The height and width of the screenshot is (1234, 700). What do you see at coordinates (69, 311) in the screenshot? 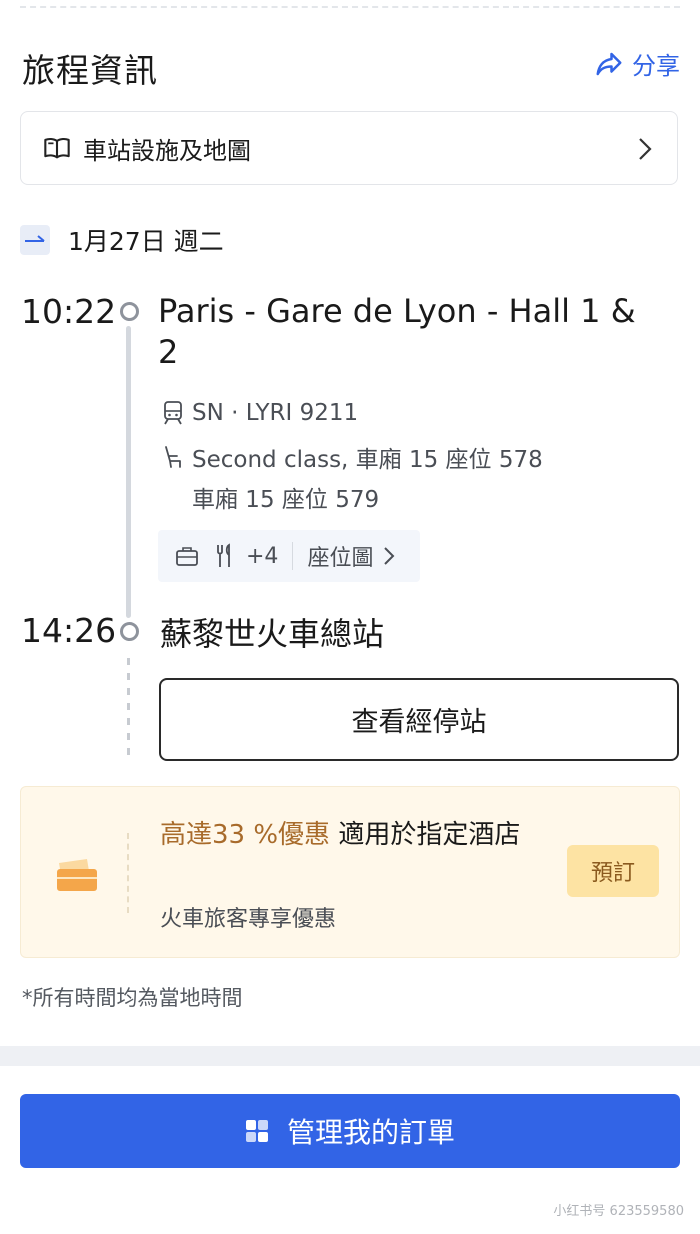
I see `departure-time: 10:22` at bounding box center [69, 311].